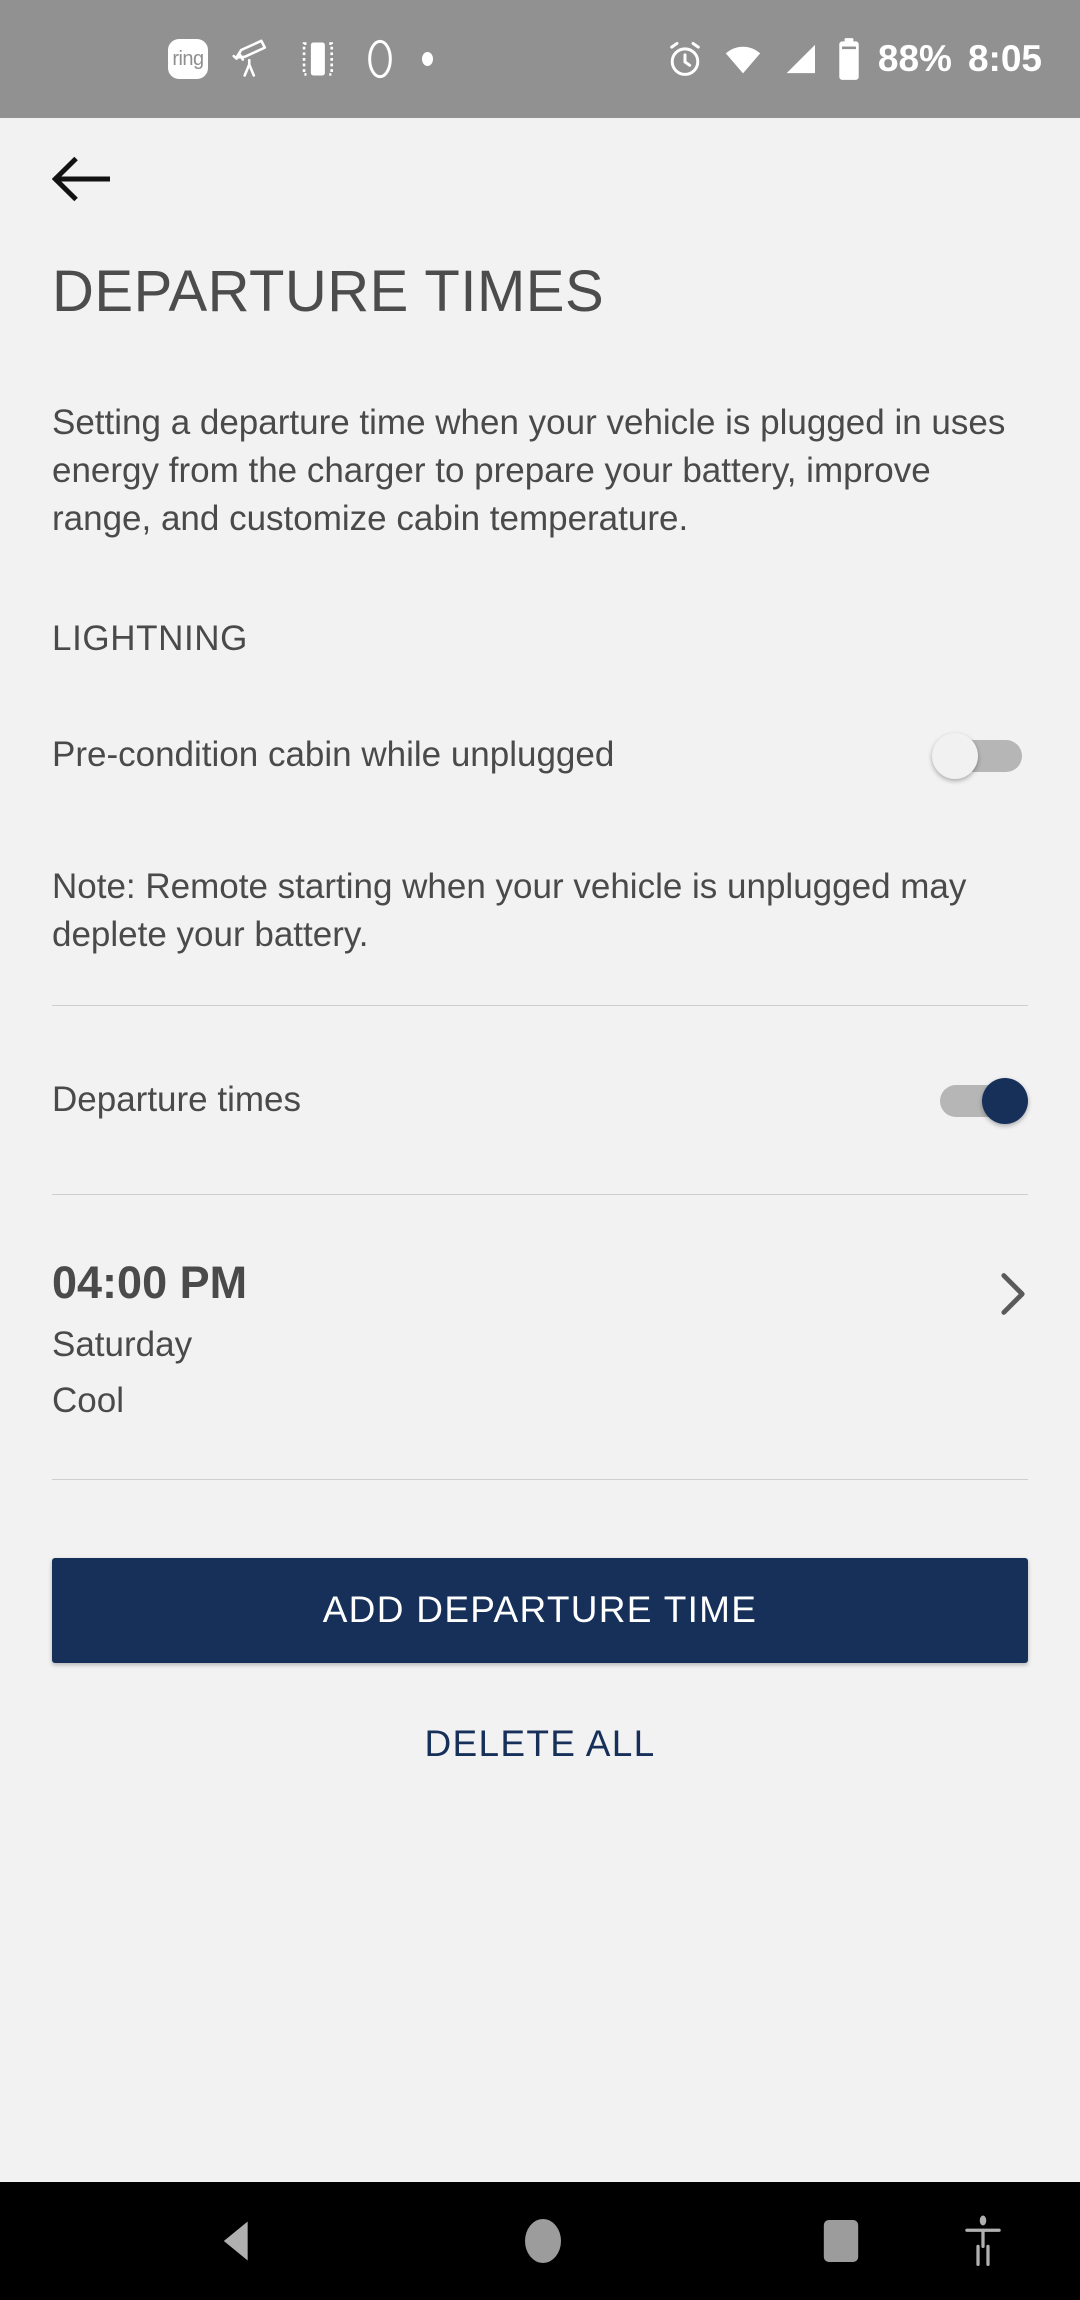  I want to click on departure-entry-mode: Cool, so click(88, 1400).